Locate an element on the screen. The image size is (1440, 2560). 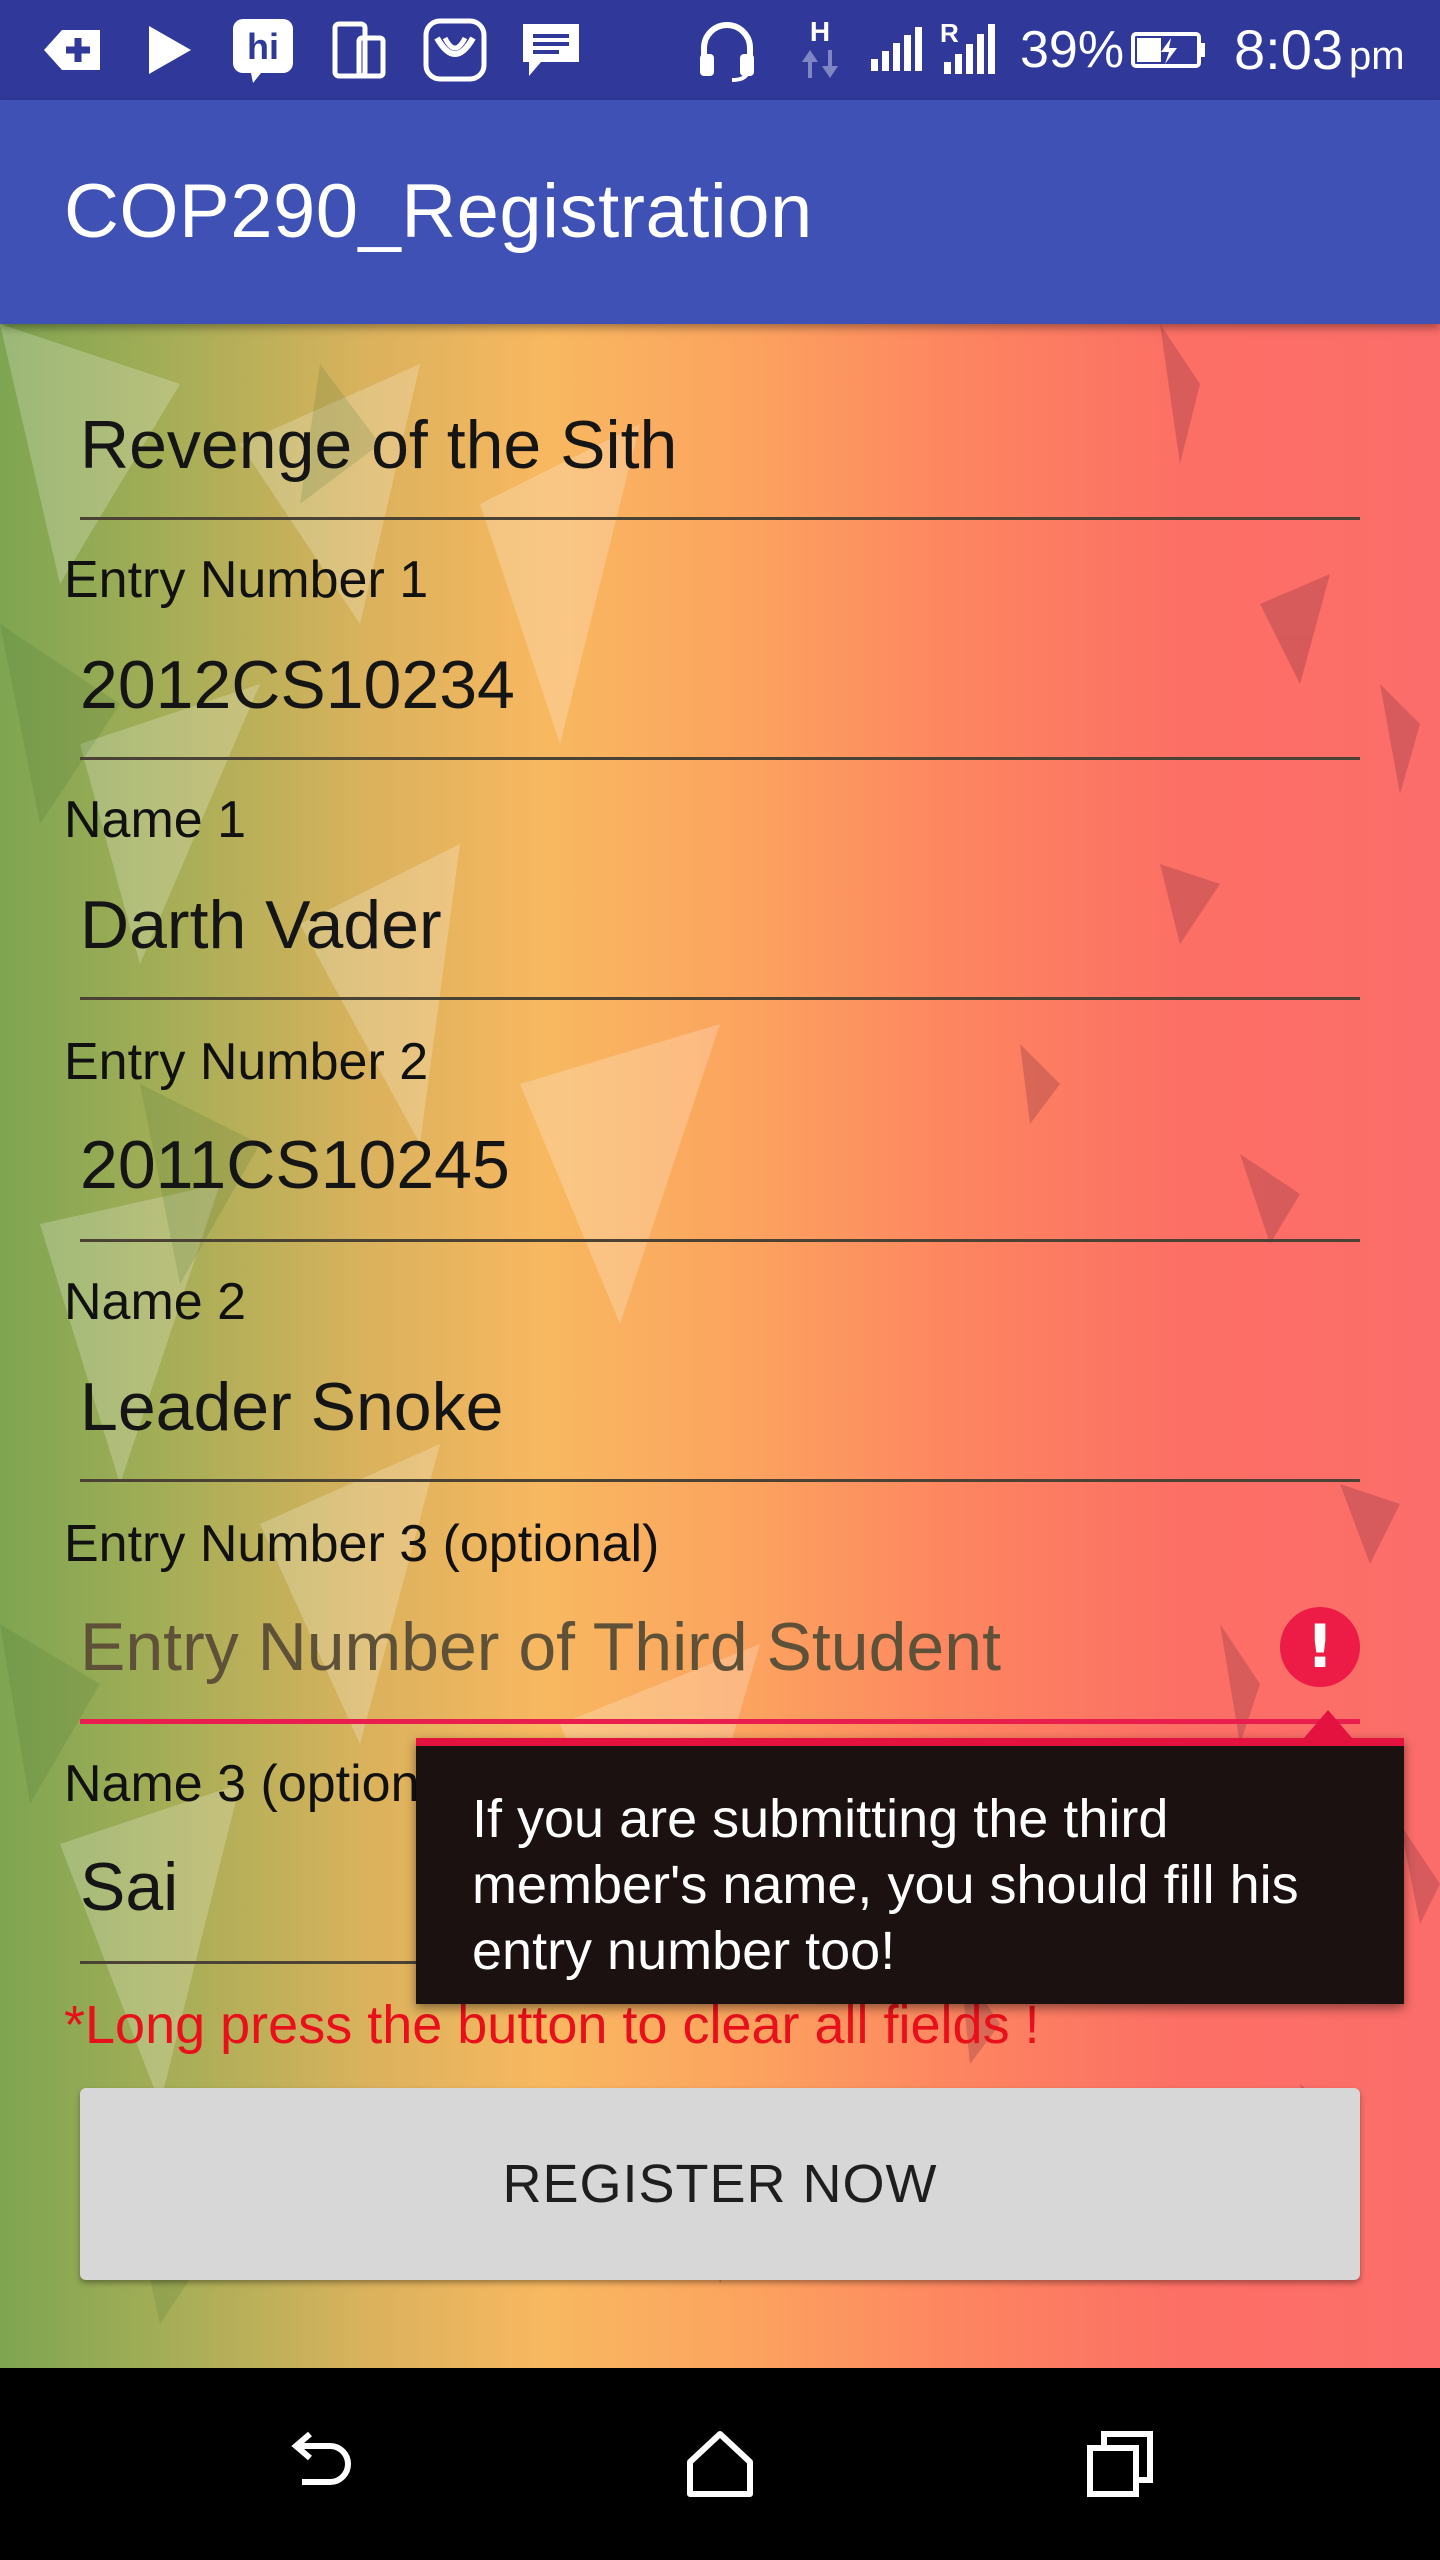
entry-number-2-field: 2011CS10245 is located at coordinates (720, 1165).